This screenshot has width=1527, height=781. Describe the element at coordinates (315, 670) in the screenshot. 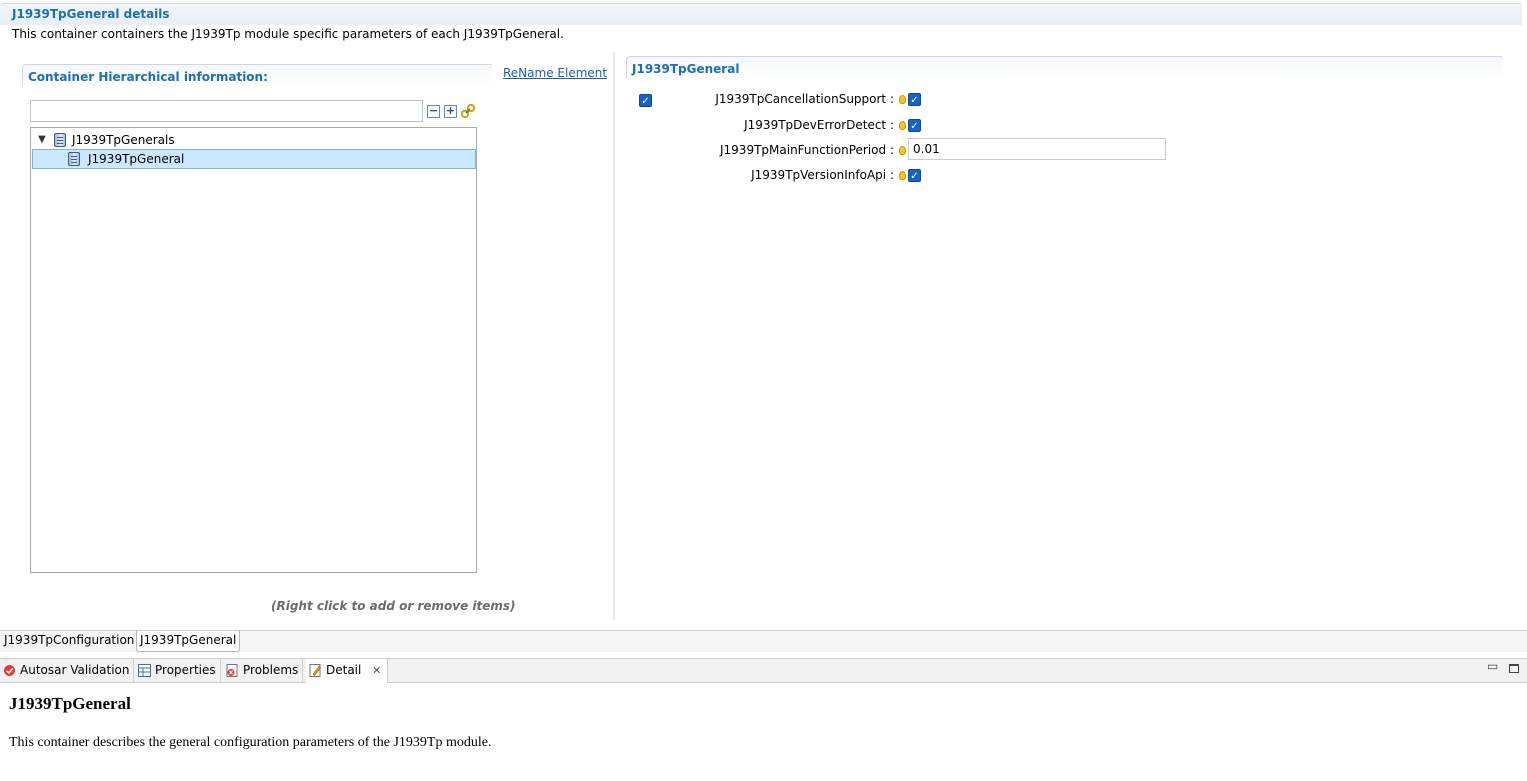

I see `detail-icon` at that location.